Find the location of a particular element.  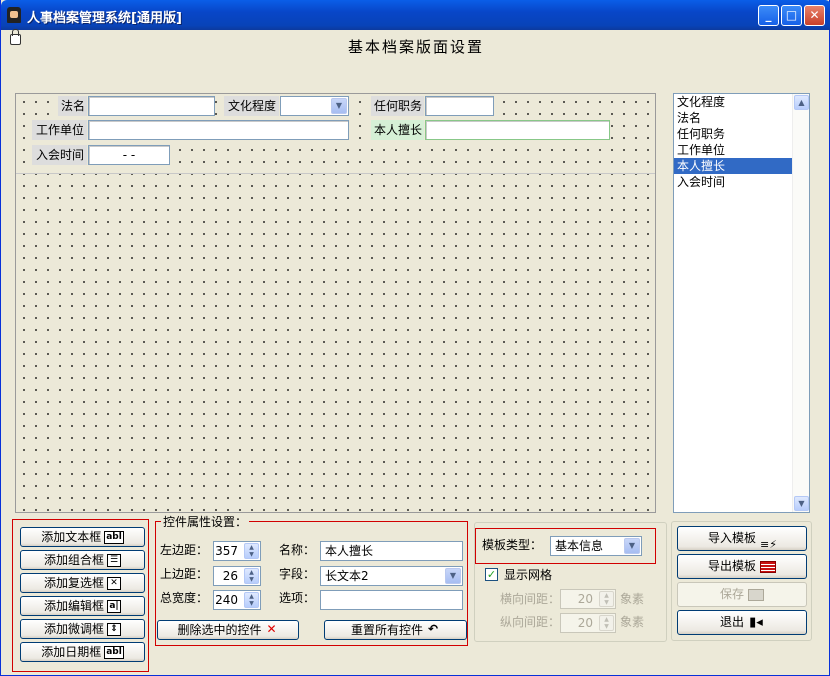

top-margin-value: 26 is located at coordinates (230, 576).